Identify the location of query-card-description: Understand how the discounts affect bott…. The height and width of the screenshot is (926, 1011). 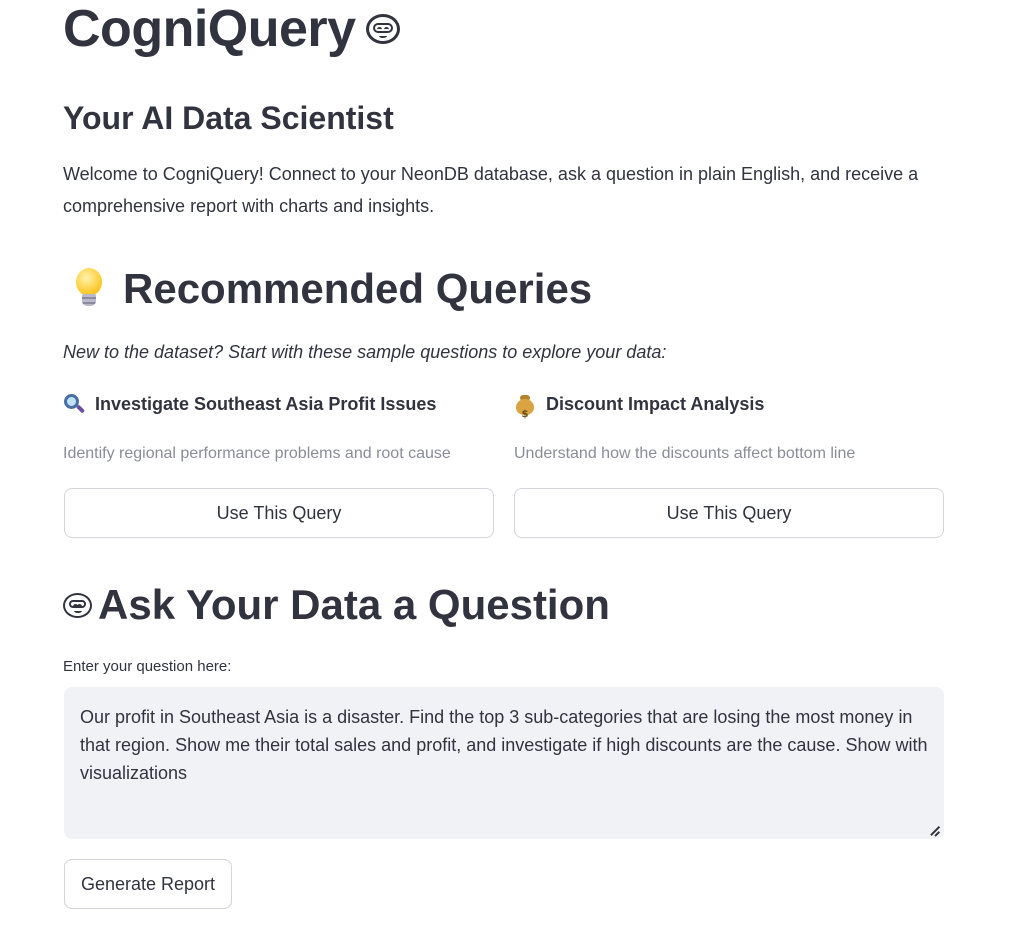
(685, 453).